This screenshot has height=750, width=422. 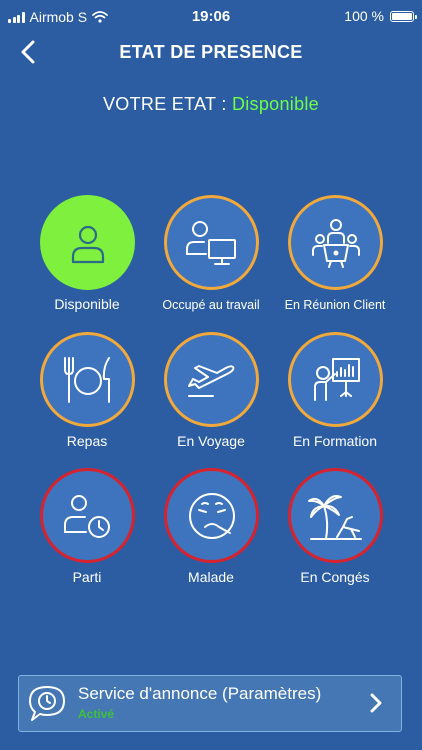 What do you see at coordinates (364, 16) in the screenshot?
I see `battery-percent: 100 %` at bounding box center [364, 16].